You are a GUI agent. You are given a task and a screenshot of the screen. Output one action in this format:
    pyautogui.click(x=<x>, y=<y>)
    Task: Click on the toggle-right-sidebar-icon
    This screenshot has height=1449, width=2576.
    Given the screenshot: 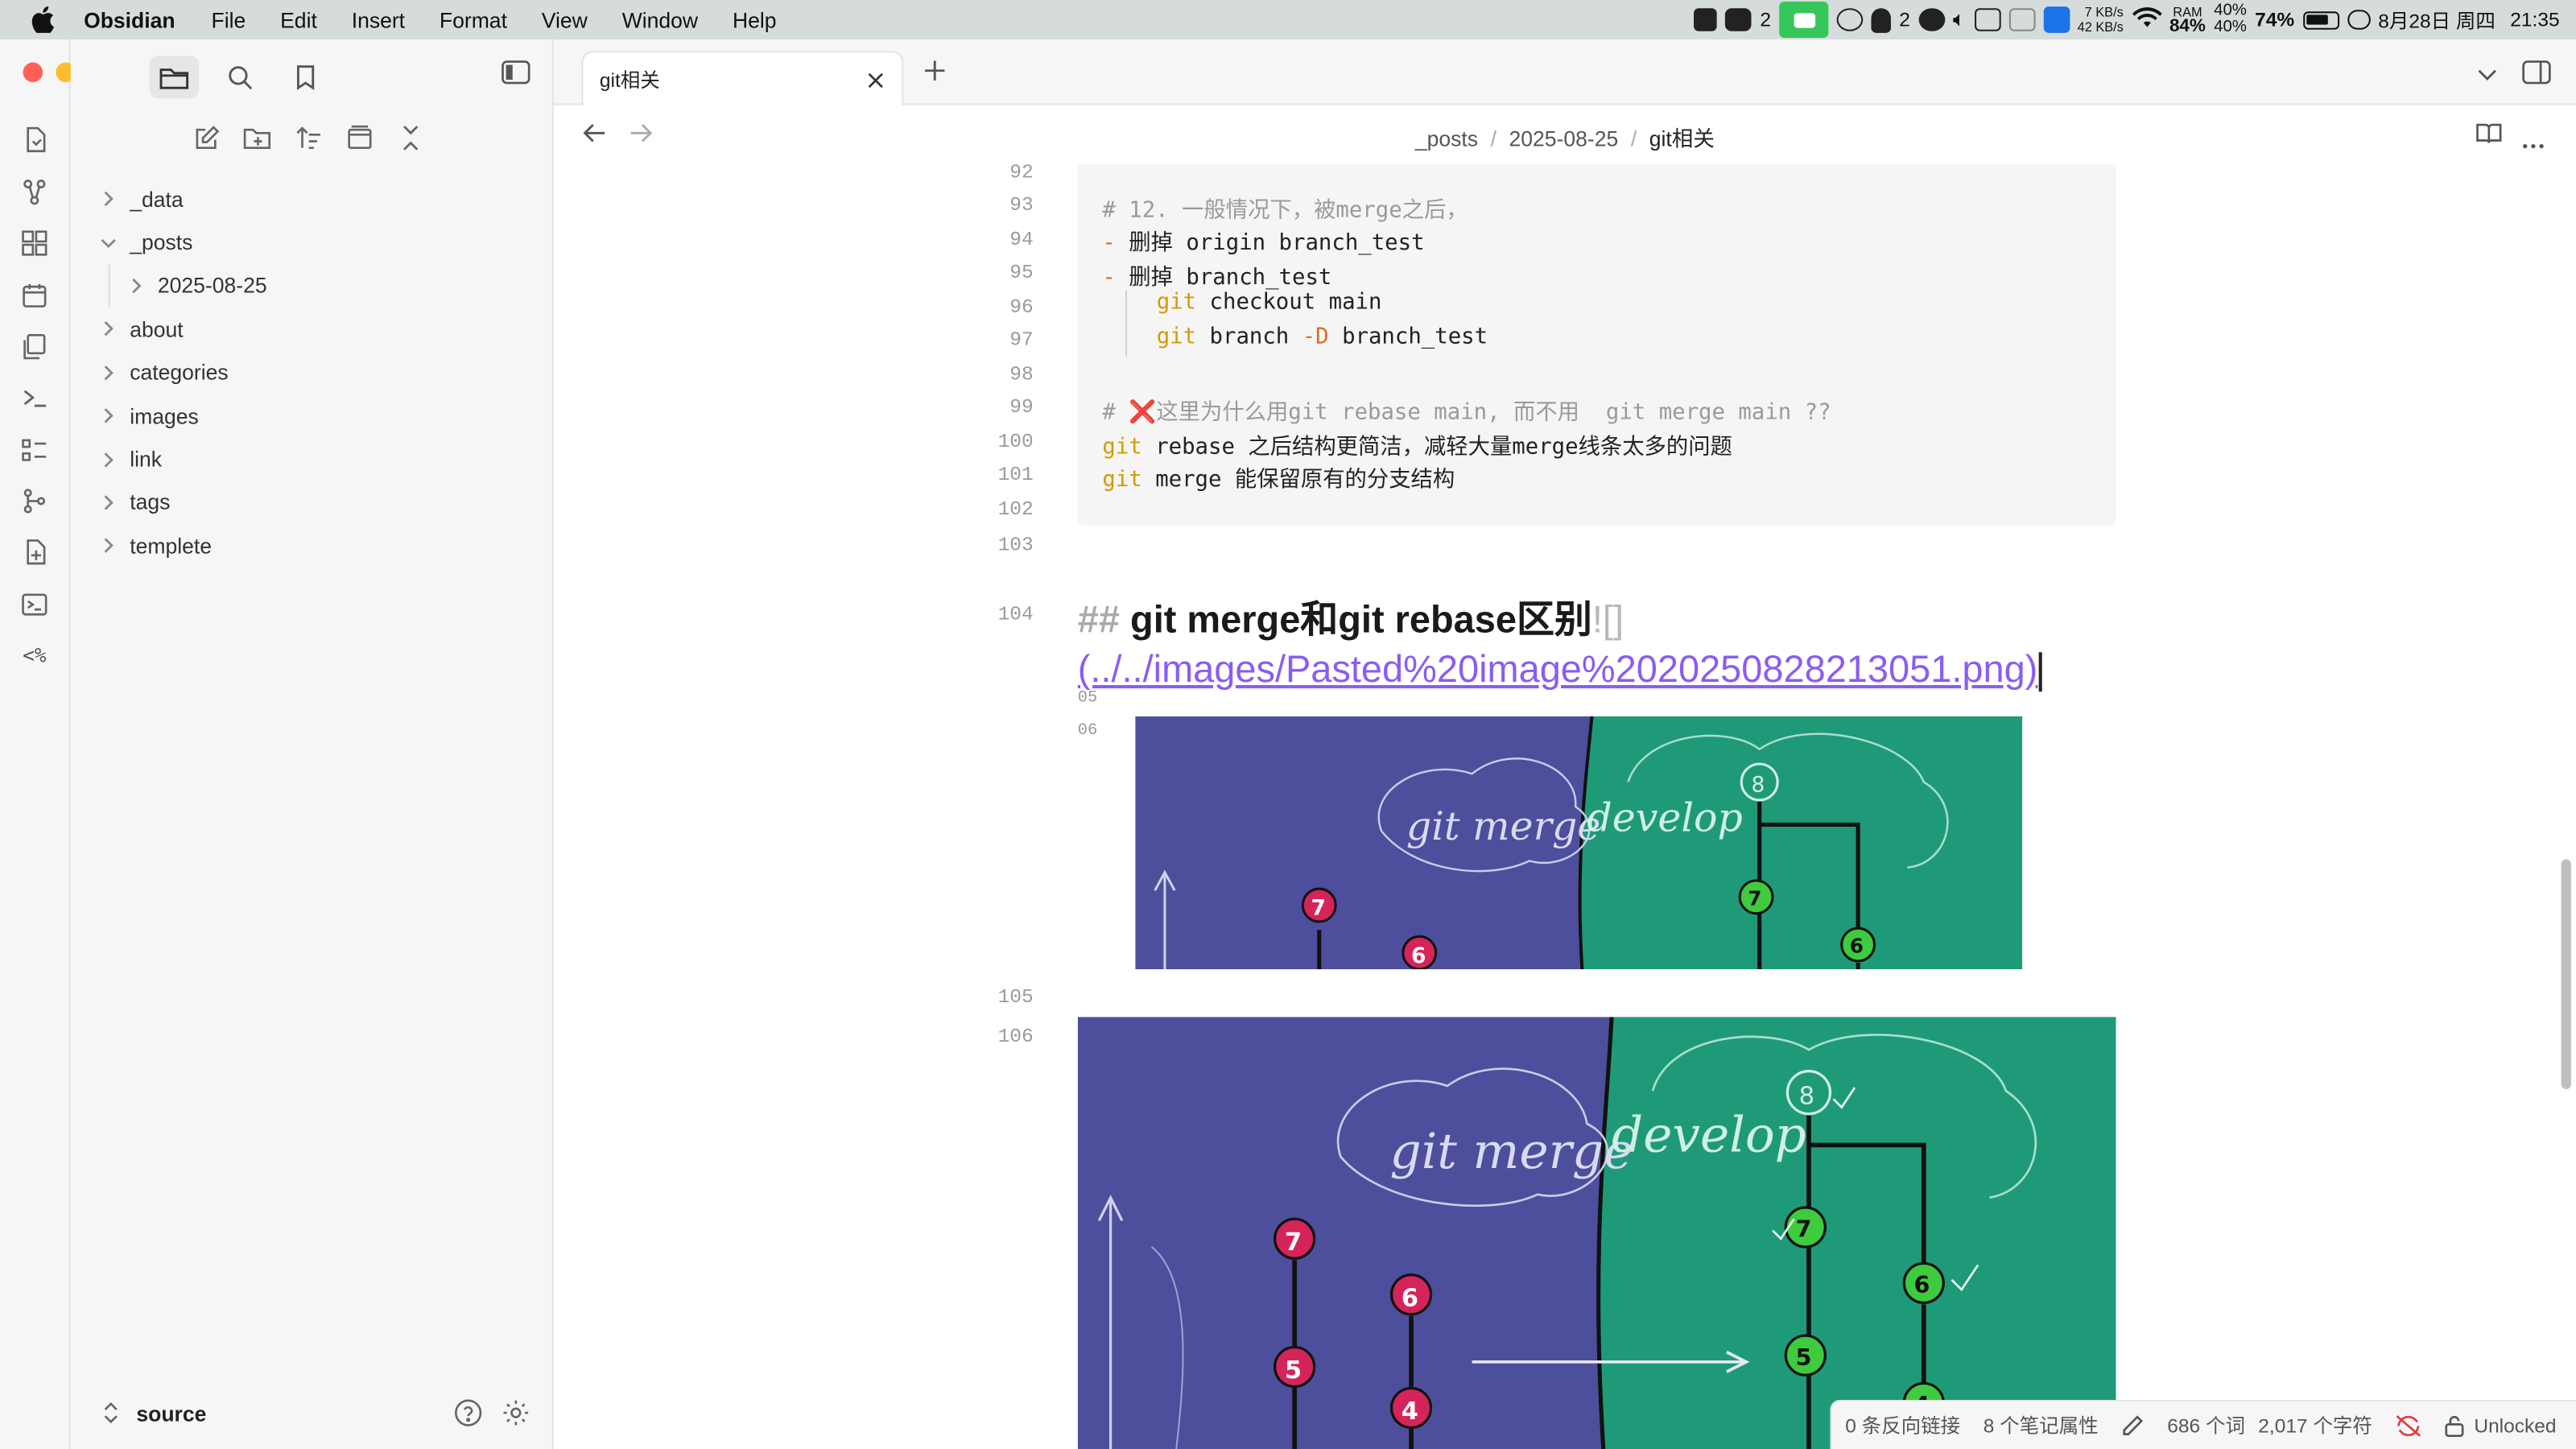 What is the action you would take?
    pyautogui.click(x=2537, y=72)
    